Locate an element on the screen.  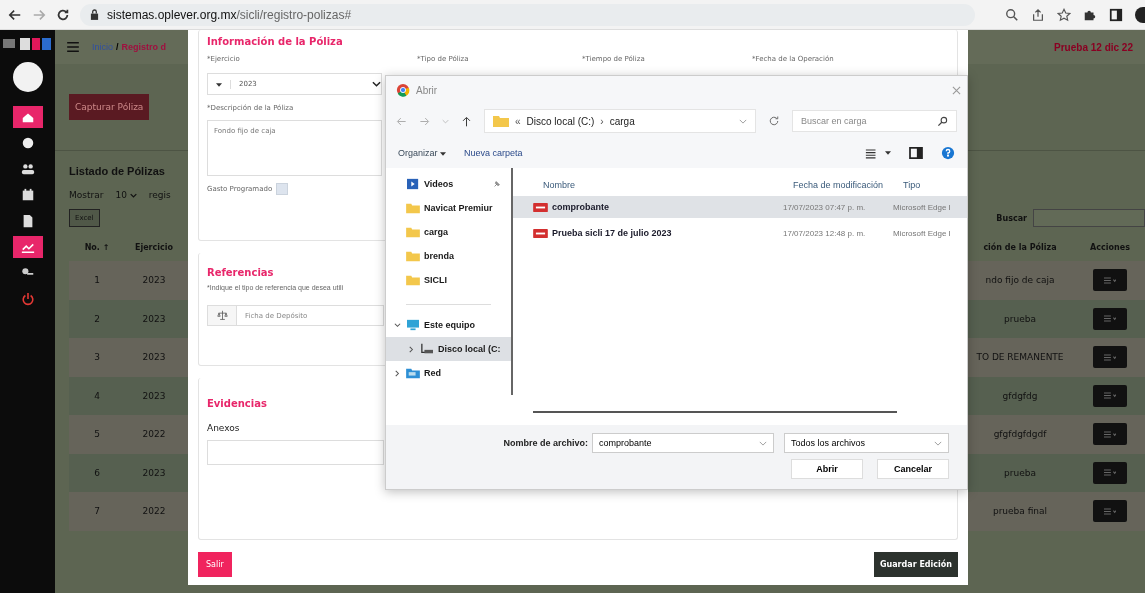
avatar-circle is located at coordinates (27, 77).